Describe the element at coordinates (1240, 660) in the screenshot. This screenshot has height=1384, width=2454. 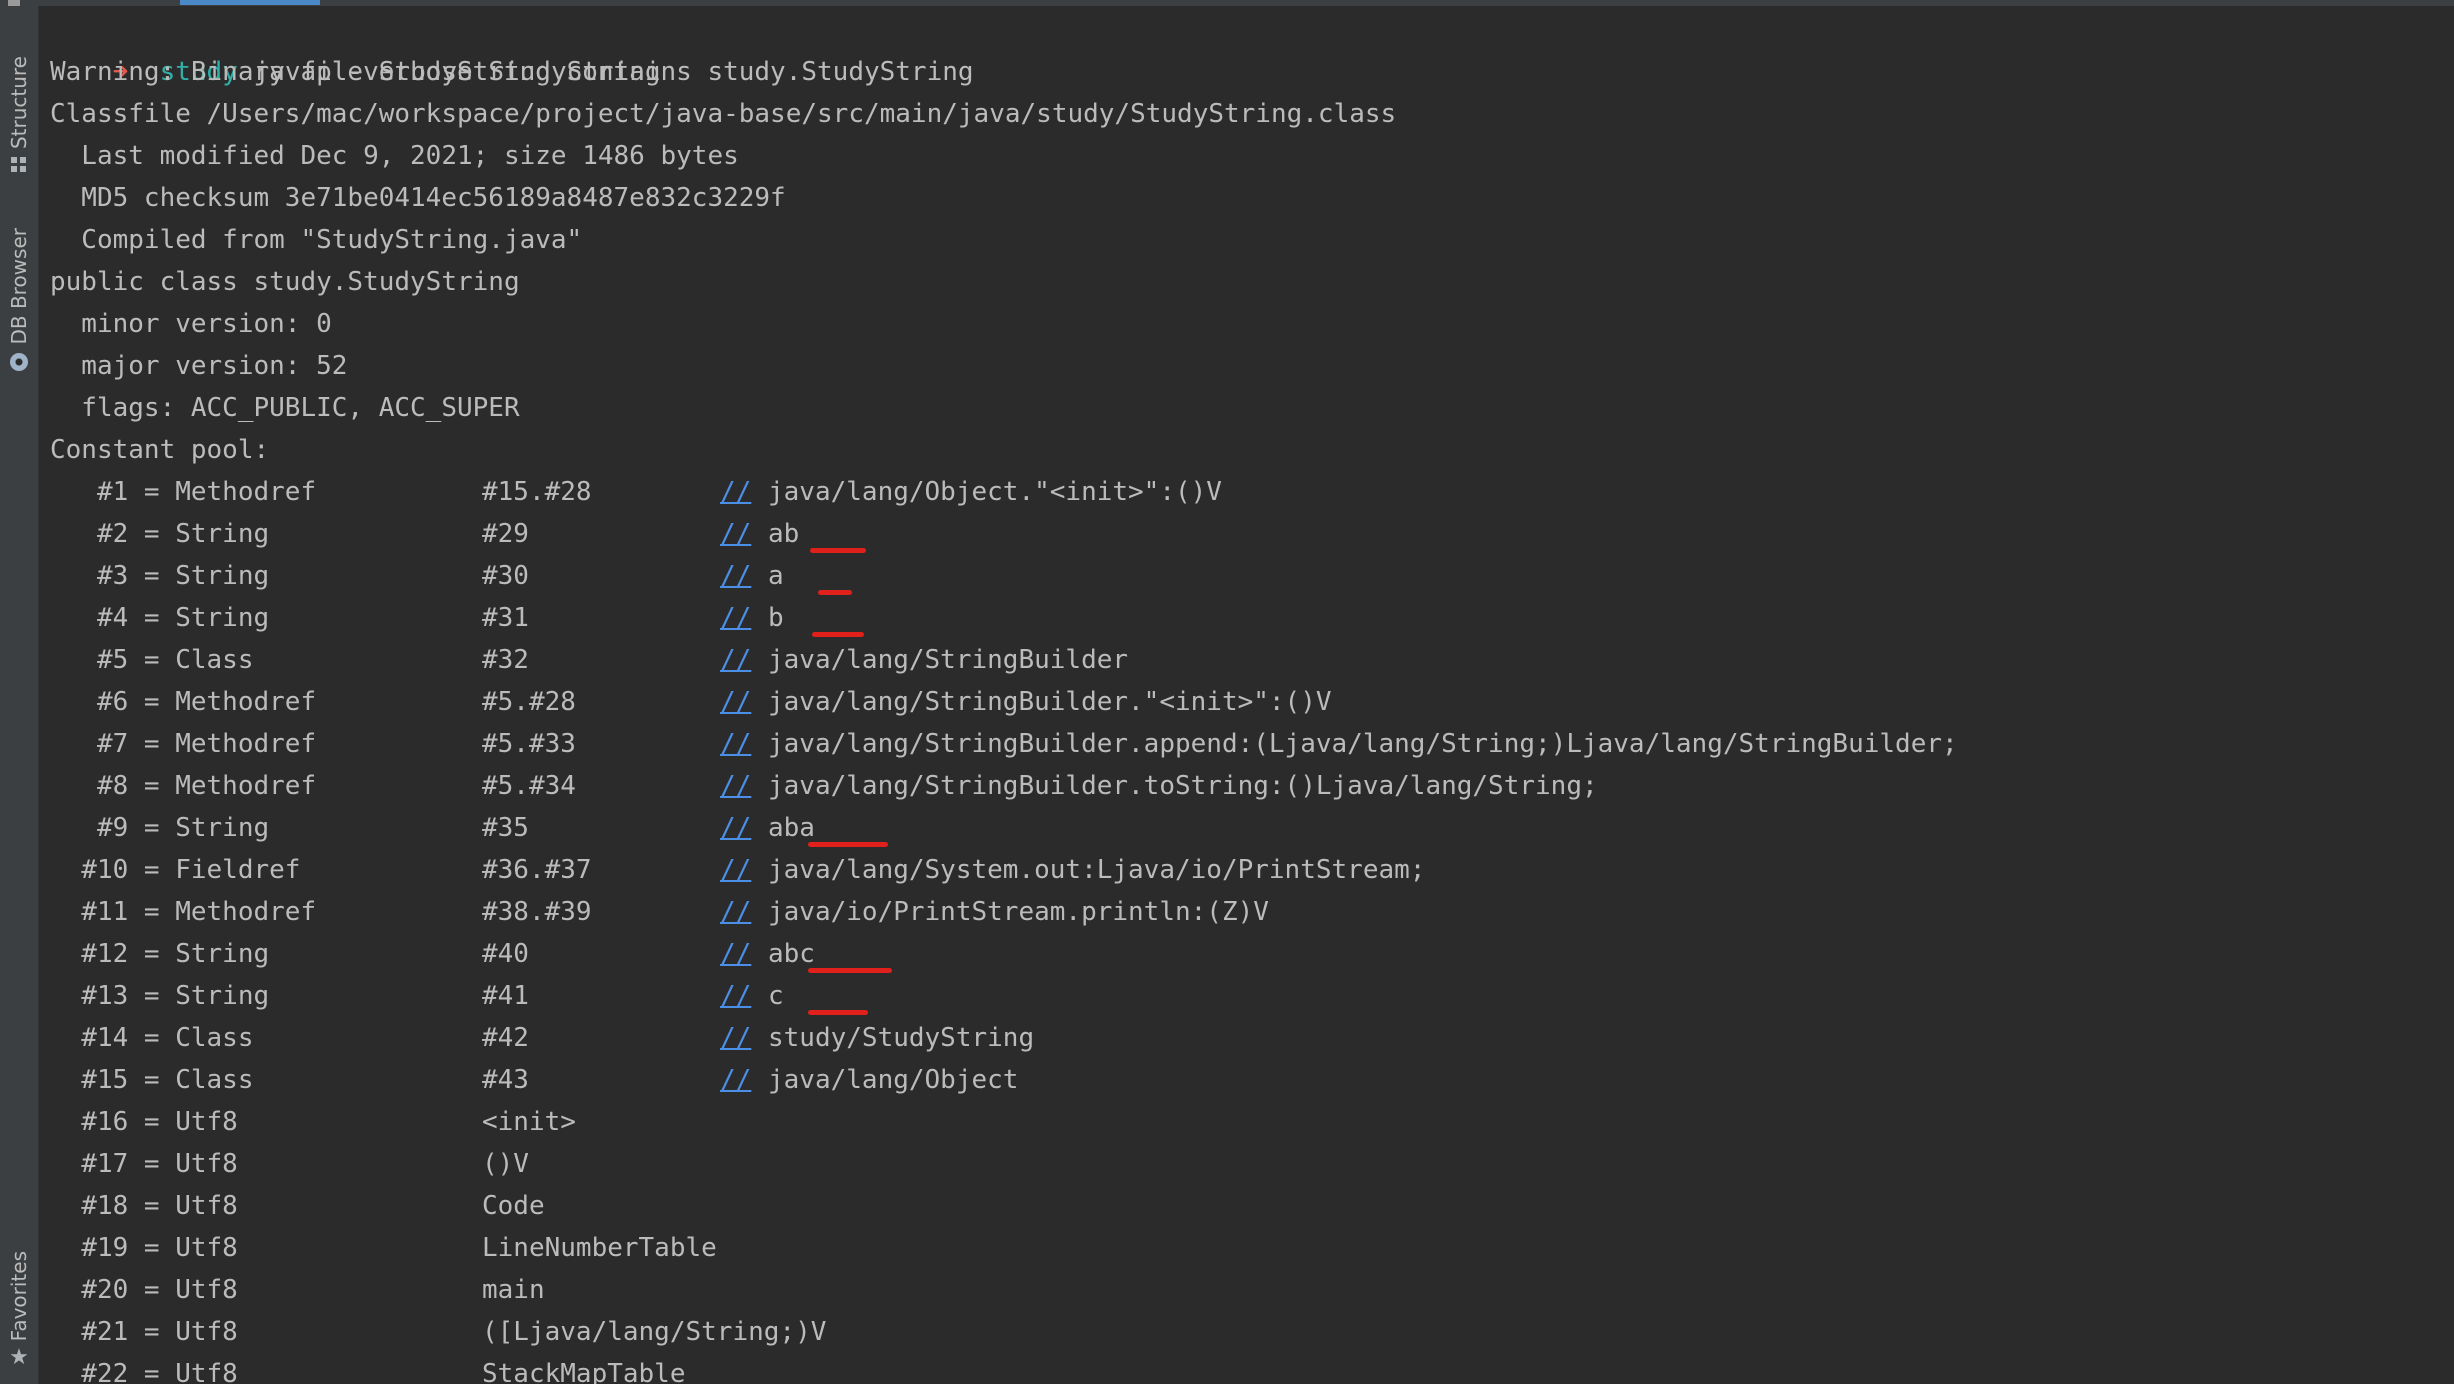
I see `constant-pool-row: #5 = Class #32 // java/lang/StringBuilder` at that location.